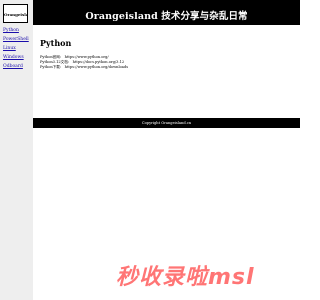 Image resolution: width=320 pixels, height=300 pixels. I want to click on site-header: Orangeisland 技术分享与杂乱日常, so click(166, 12).